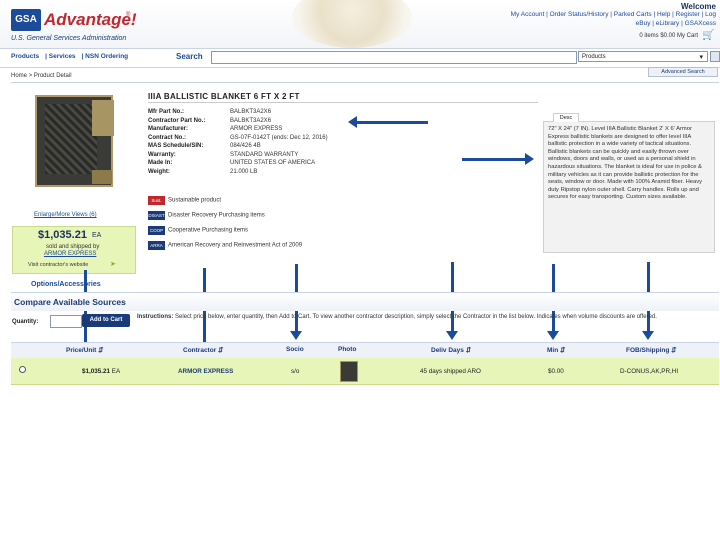  What do you see at coordinates (160, 163) in the screenshot?
I see `detail-label: Made In:` at bounding box center [160, 163].